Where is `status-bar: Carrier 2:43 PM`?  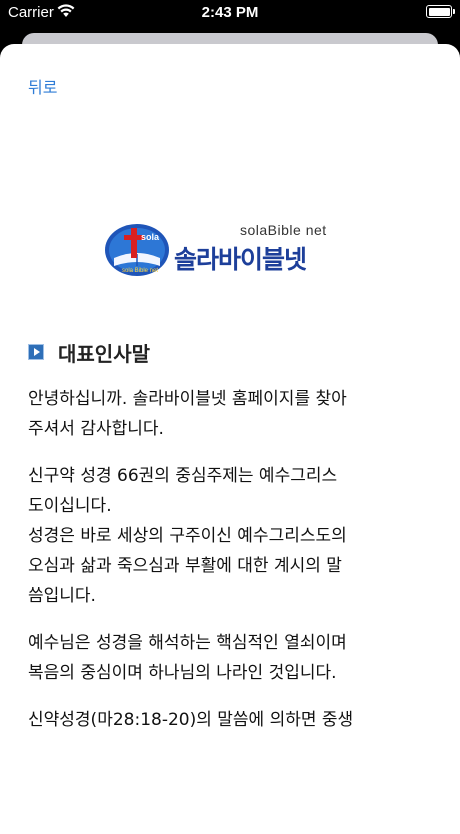
status-bar: Carrier 2:43 PM is located at coordinates (230, 13).